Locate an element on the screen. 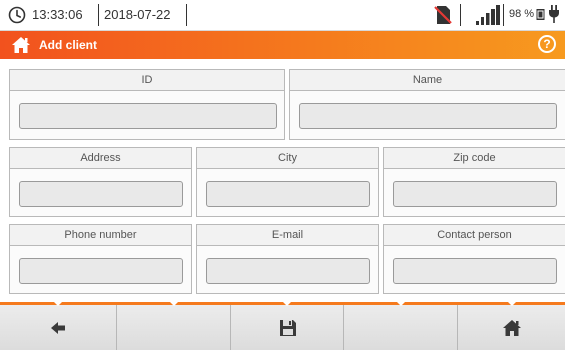 This screenshot has height=350, width=565. email-group: E-mail is located at coordinates (287, 259).